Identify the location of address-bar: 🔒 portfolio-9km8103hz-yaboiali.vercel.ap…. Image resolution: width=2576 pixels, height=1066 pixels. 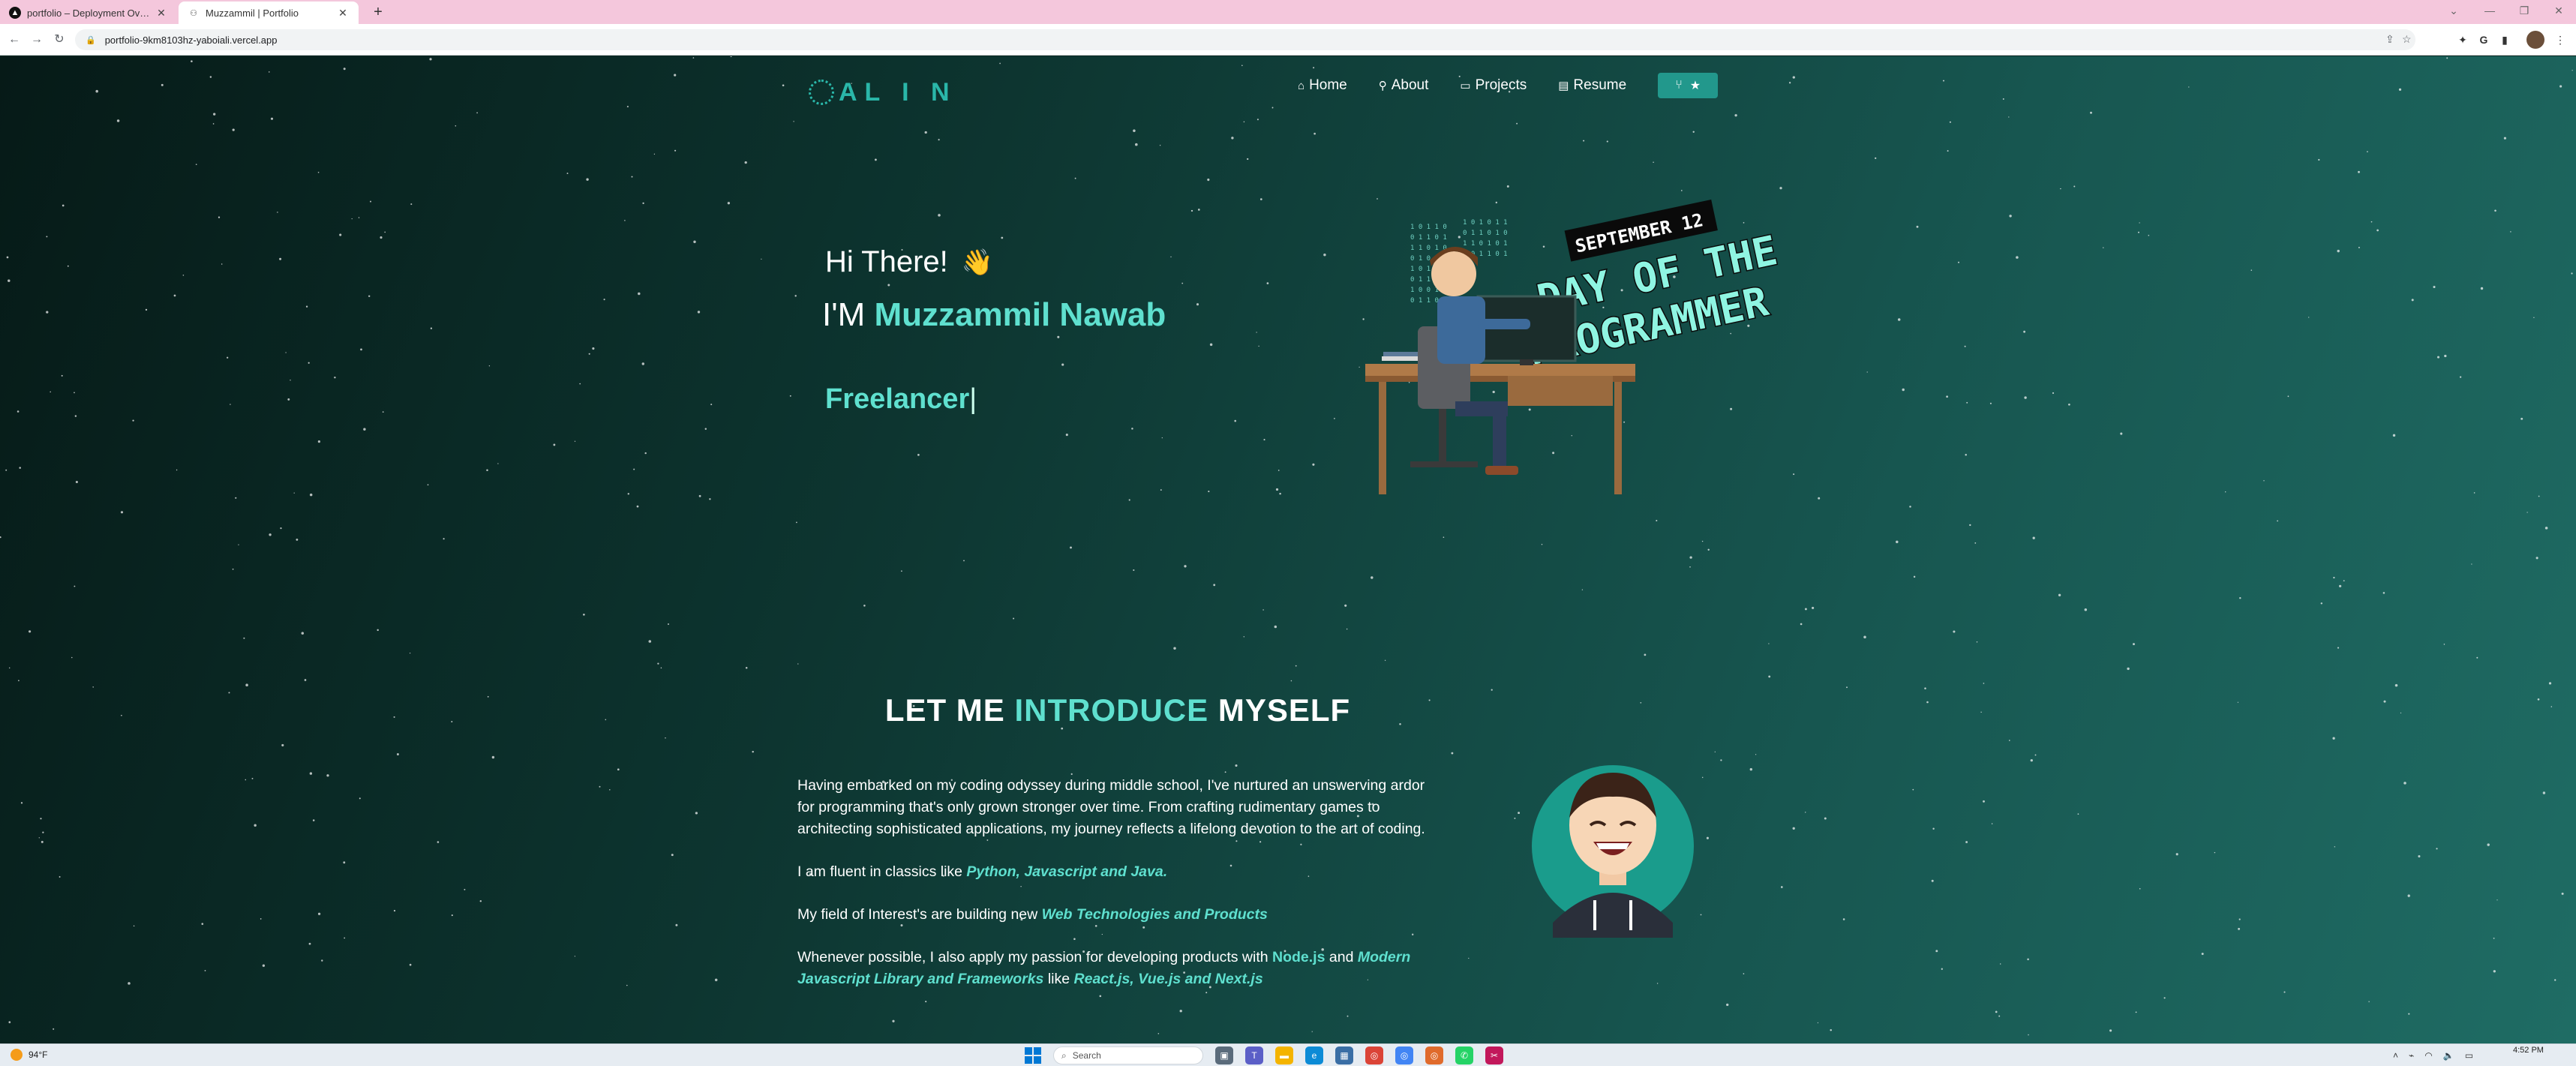
(1245, 39).